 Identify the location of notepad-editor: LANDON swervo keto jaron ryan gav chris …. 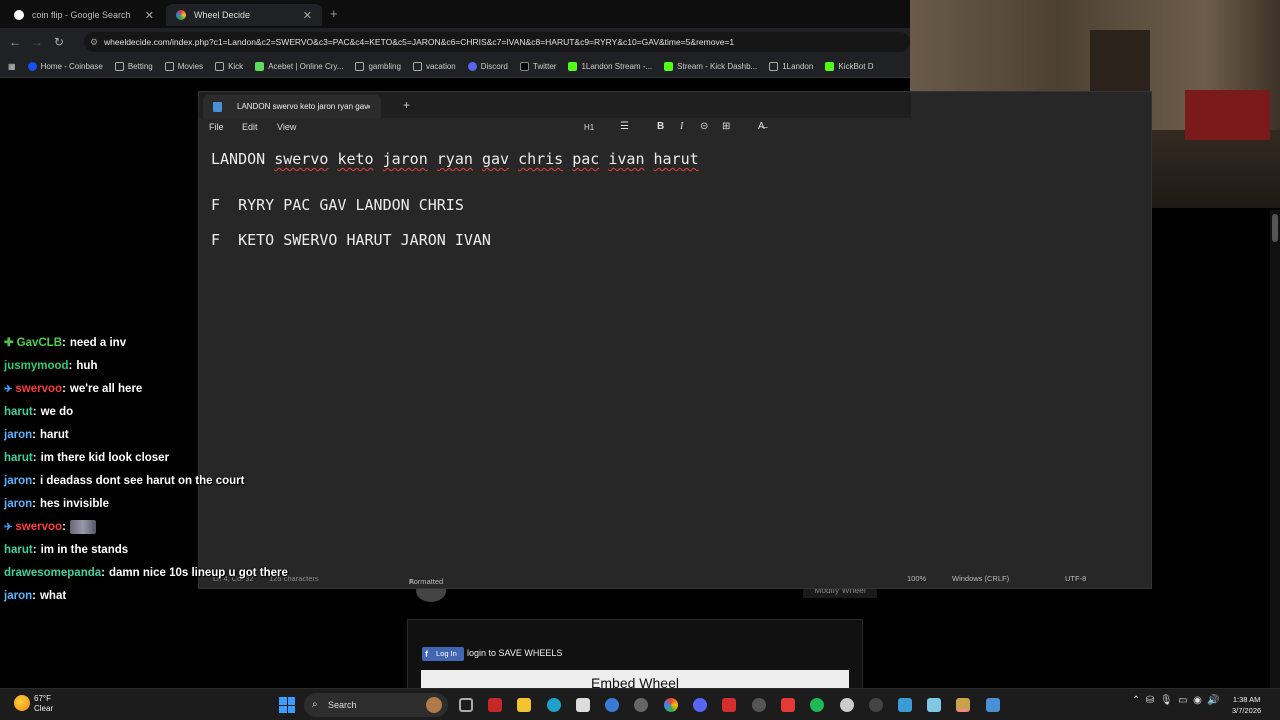
(671, 208).